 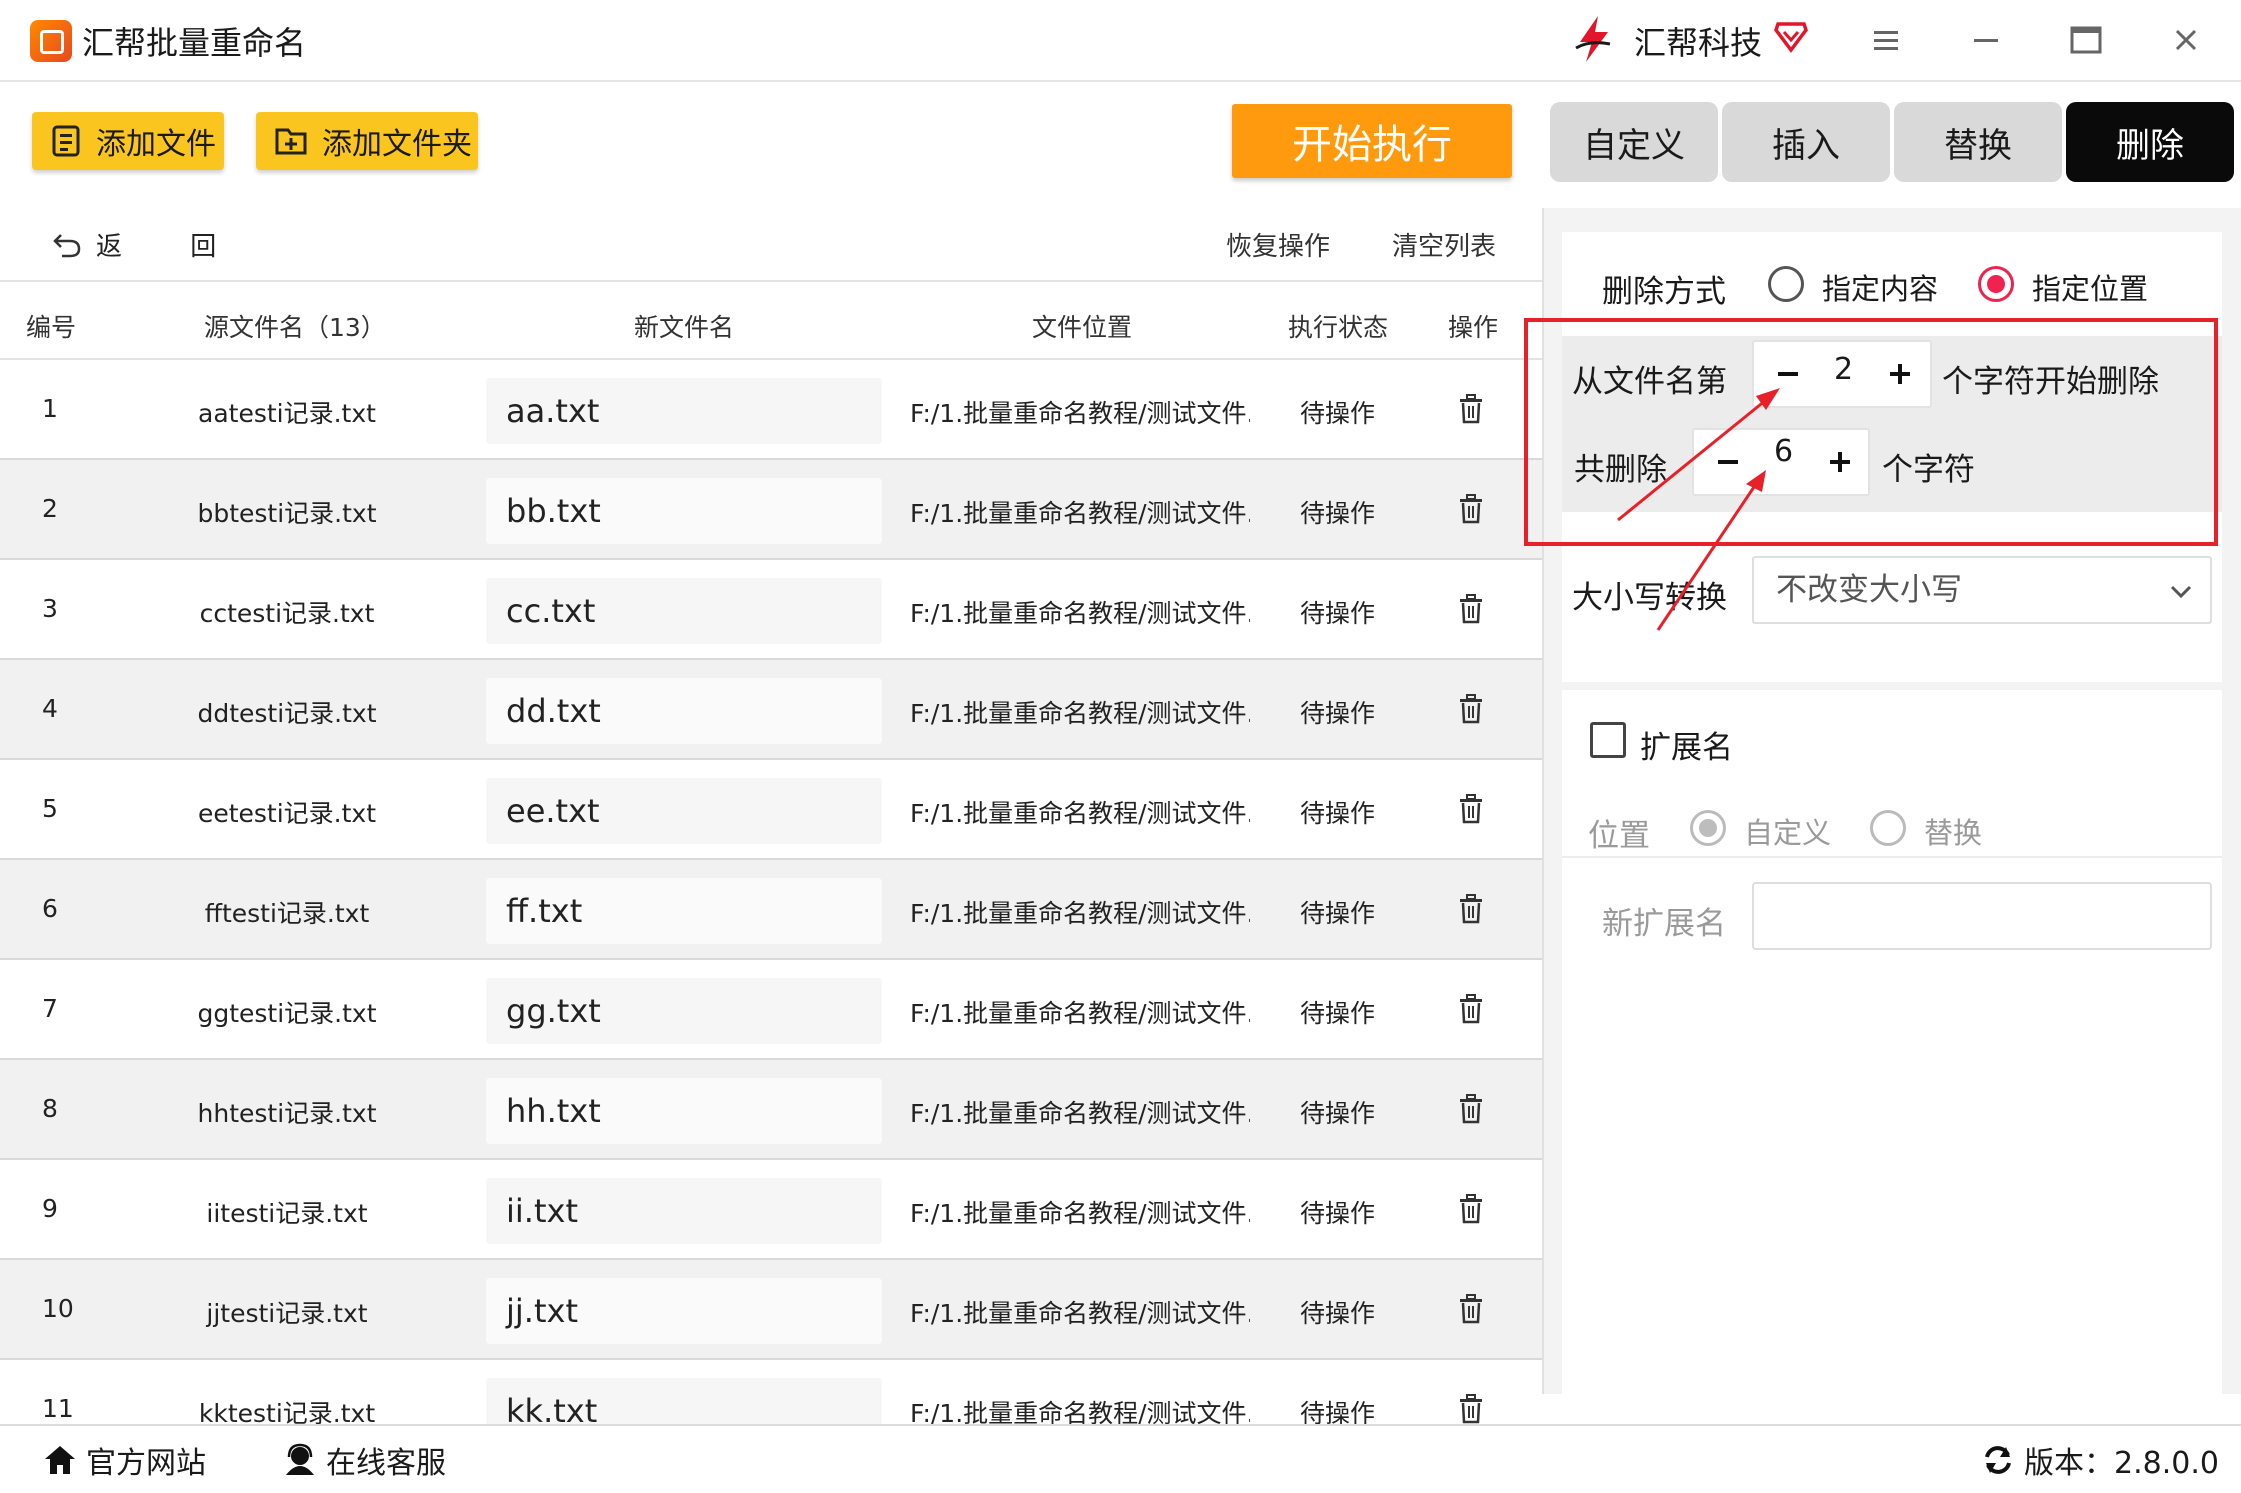 I want to click on row-newname-field: kk.txt, so click(x=684, y=1401).